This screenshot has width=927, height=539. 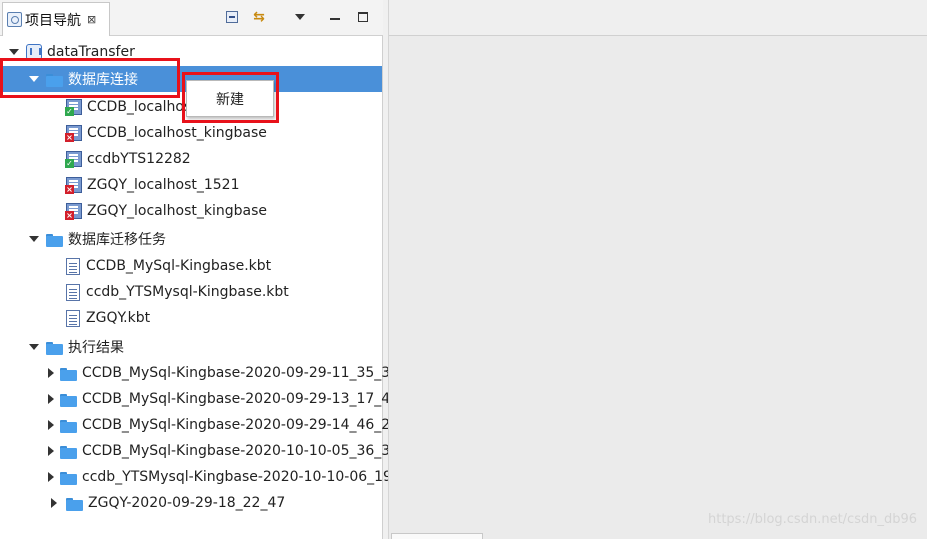 I want to click on collapse-all-button, so click(x=232, y=17).